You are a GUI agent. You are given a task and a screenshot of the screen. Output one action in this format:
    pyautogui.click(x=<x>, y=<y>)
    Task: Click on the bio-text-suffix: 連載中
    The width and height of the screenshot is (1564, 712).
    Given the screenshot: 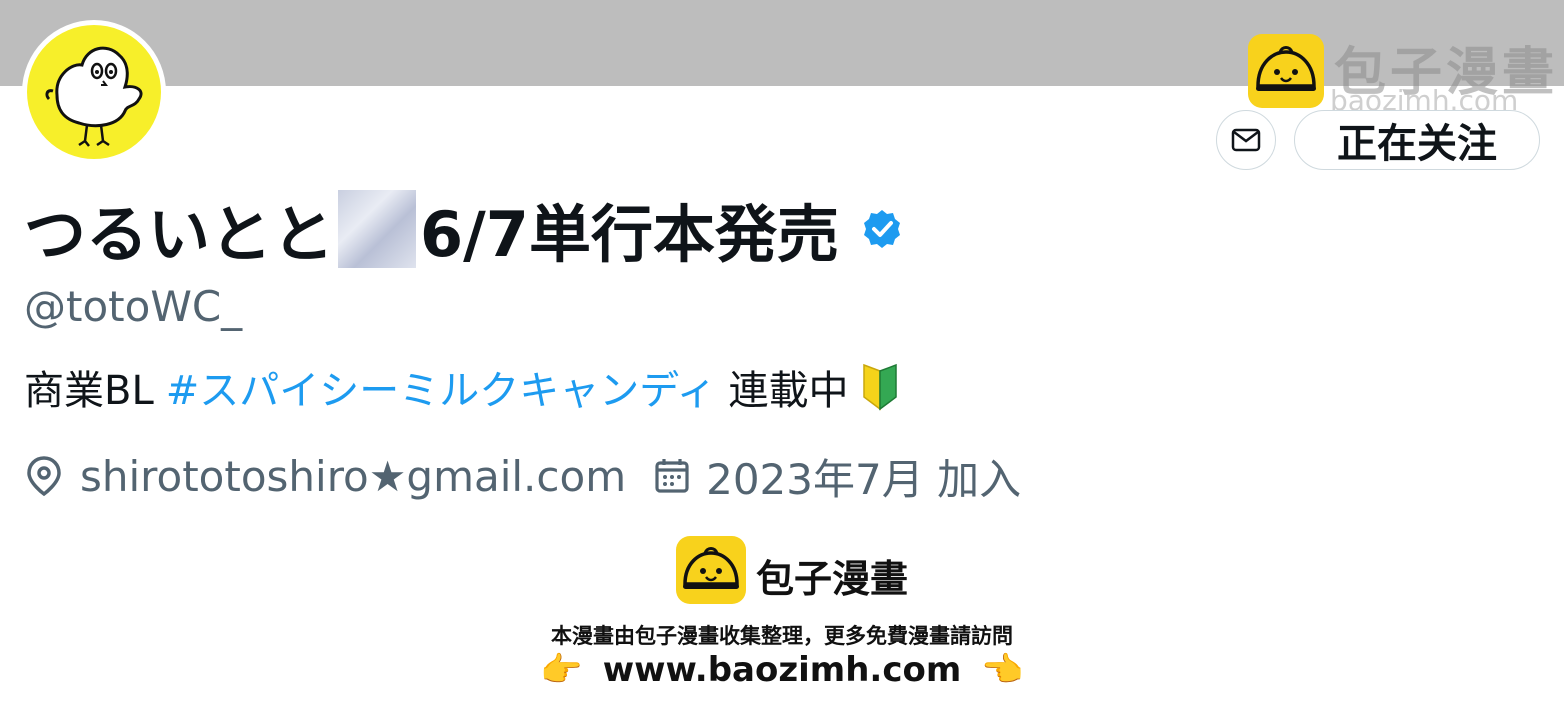 What is the action you would take?
    pyautogui.click(x=788, y=391)
    